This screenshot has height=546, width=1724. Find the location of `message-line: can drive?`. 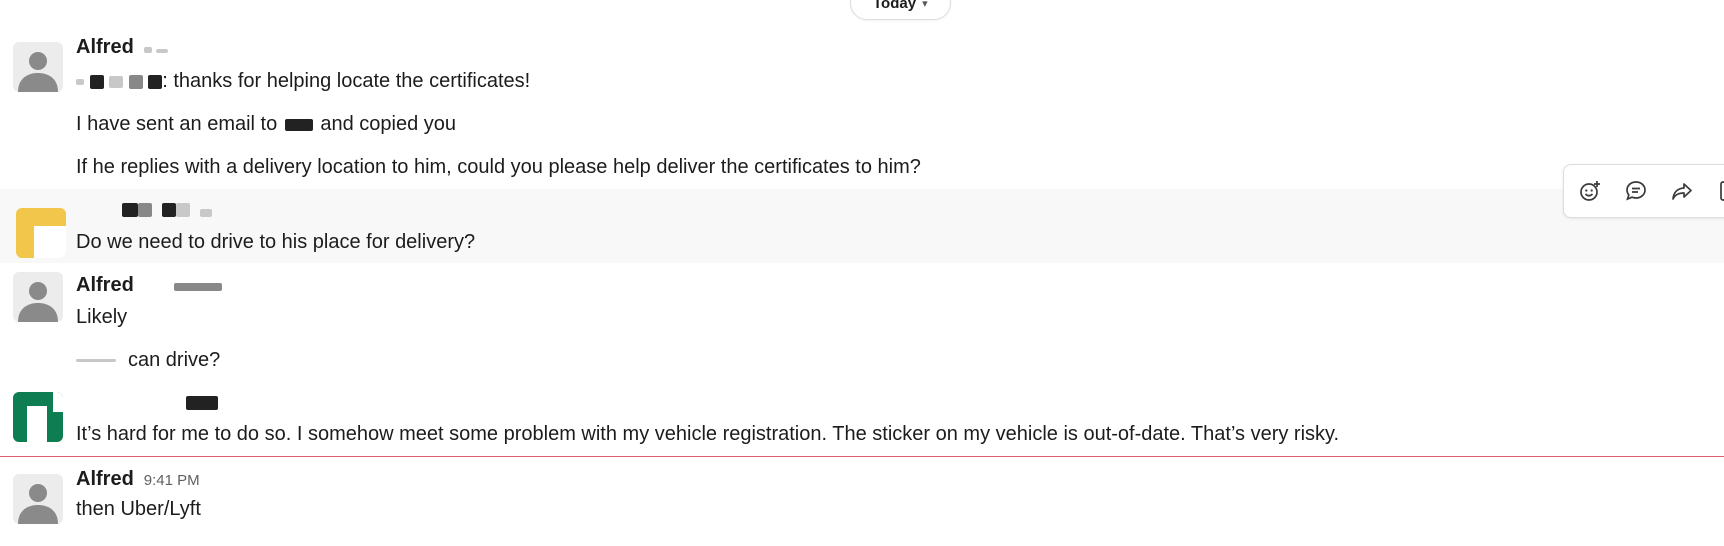

message-line: can drive? is located at coordinates (148, 360).